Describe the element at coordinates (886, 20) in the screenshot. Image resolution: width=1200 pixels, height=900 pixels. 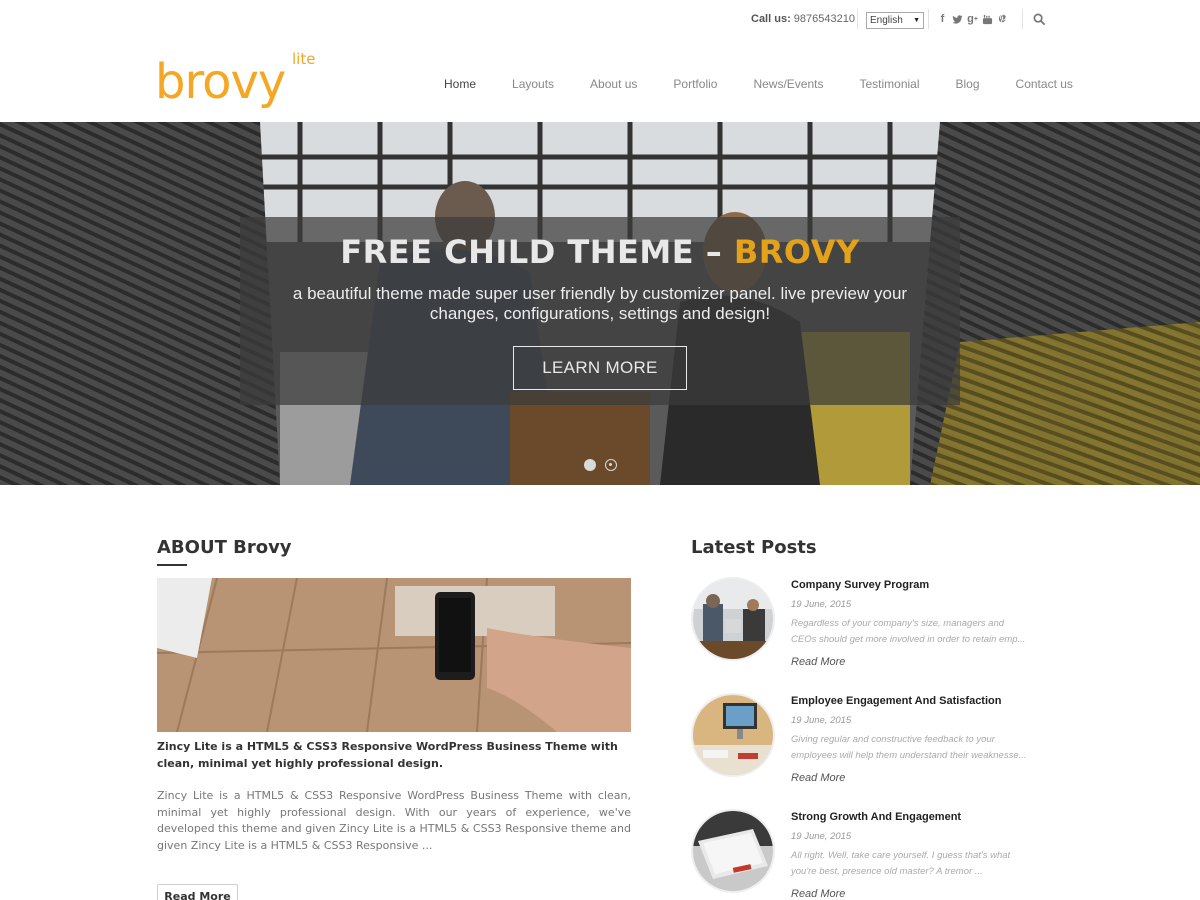
I see `language-selected: English` at that location.